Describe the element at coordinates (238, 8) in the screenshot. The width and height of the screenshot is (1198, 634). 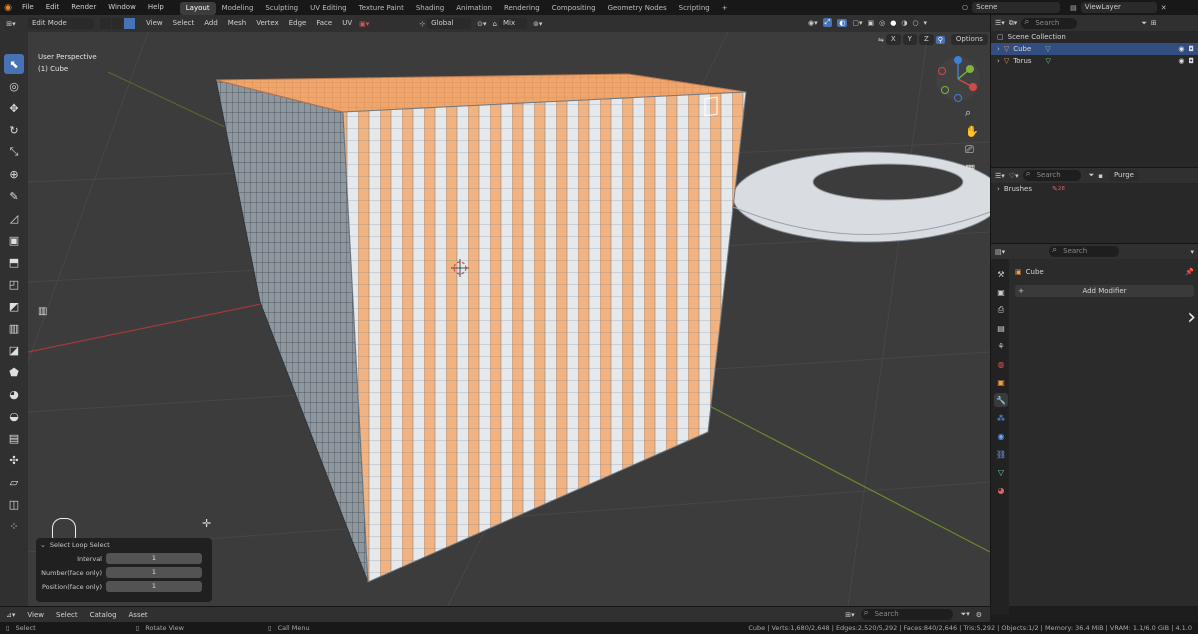
I see `tab-modeling: Modeling` at that location.